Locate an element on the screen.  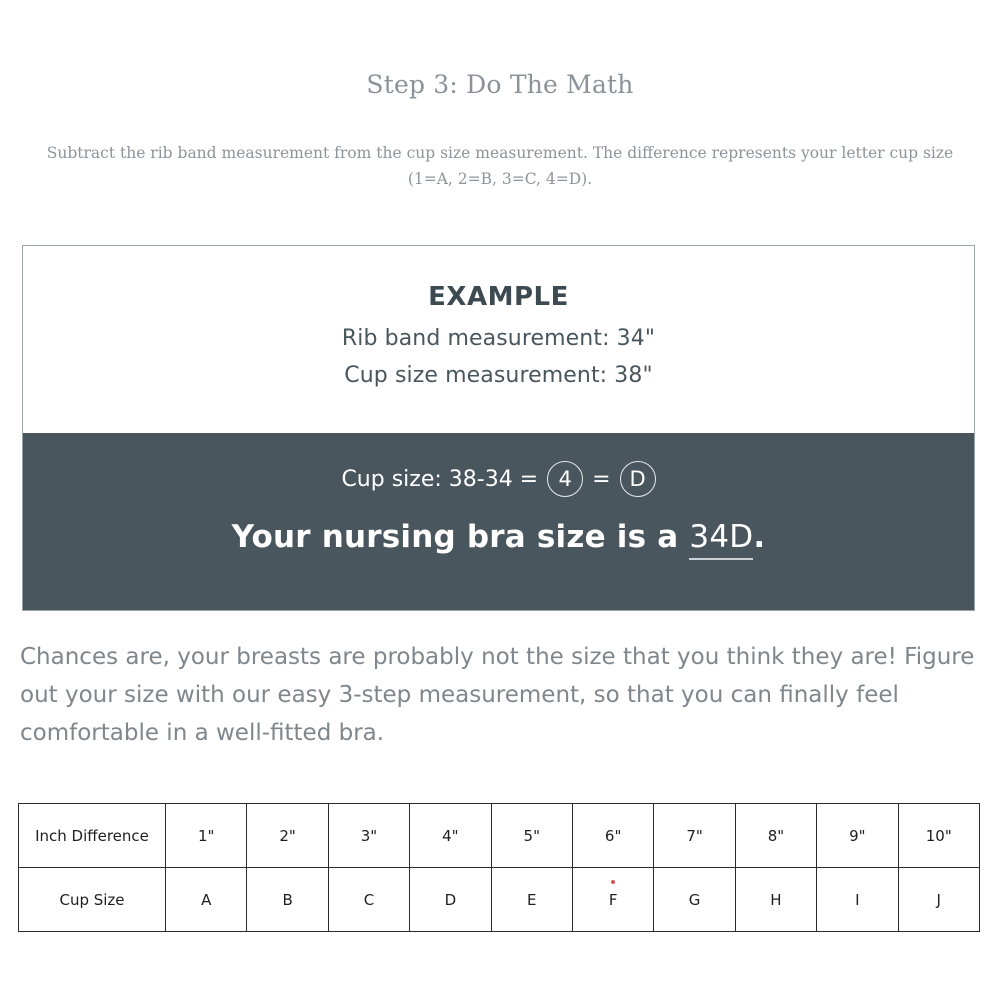
table-rowlabel-inch-difference: Inch Difference is located at coordinates (92, 835).